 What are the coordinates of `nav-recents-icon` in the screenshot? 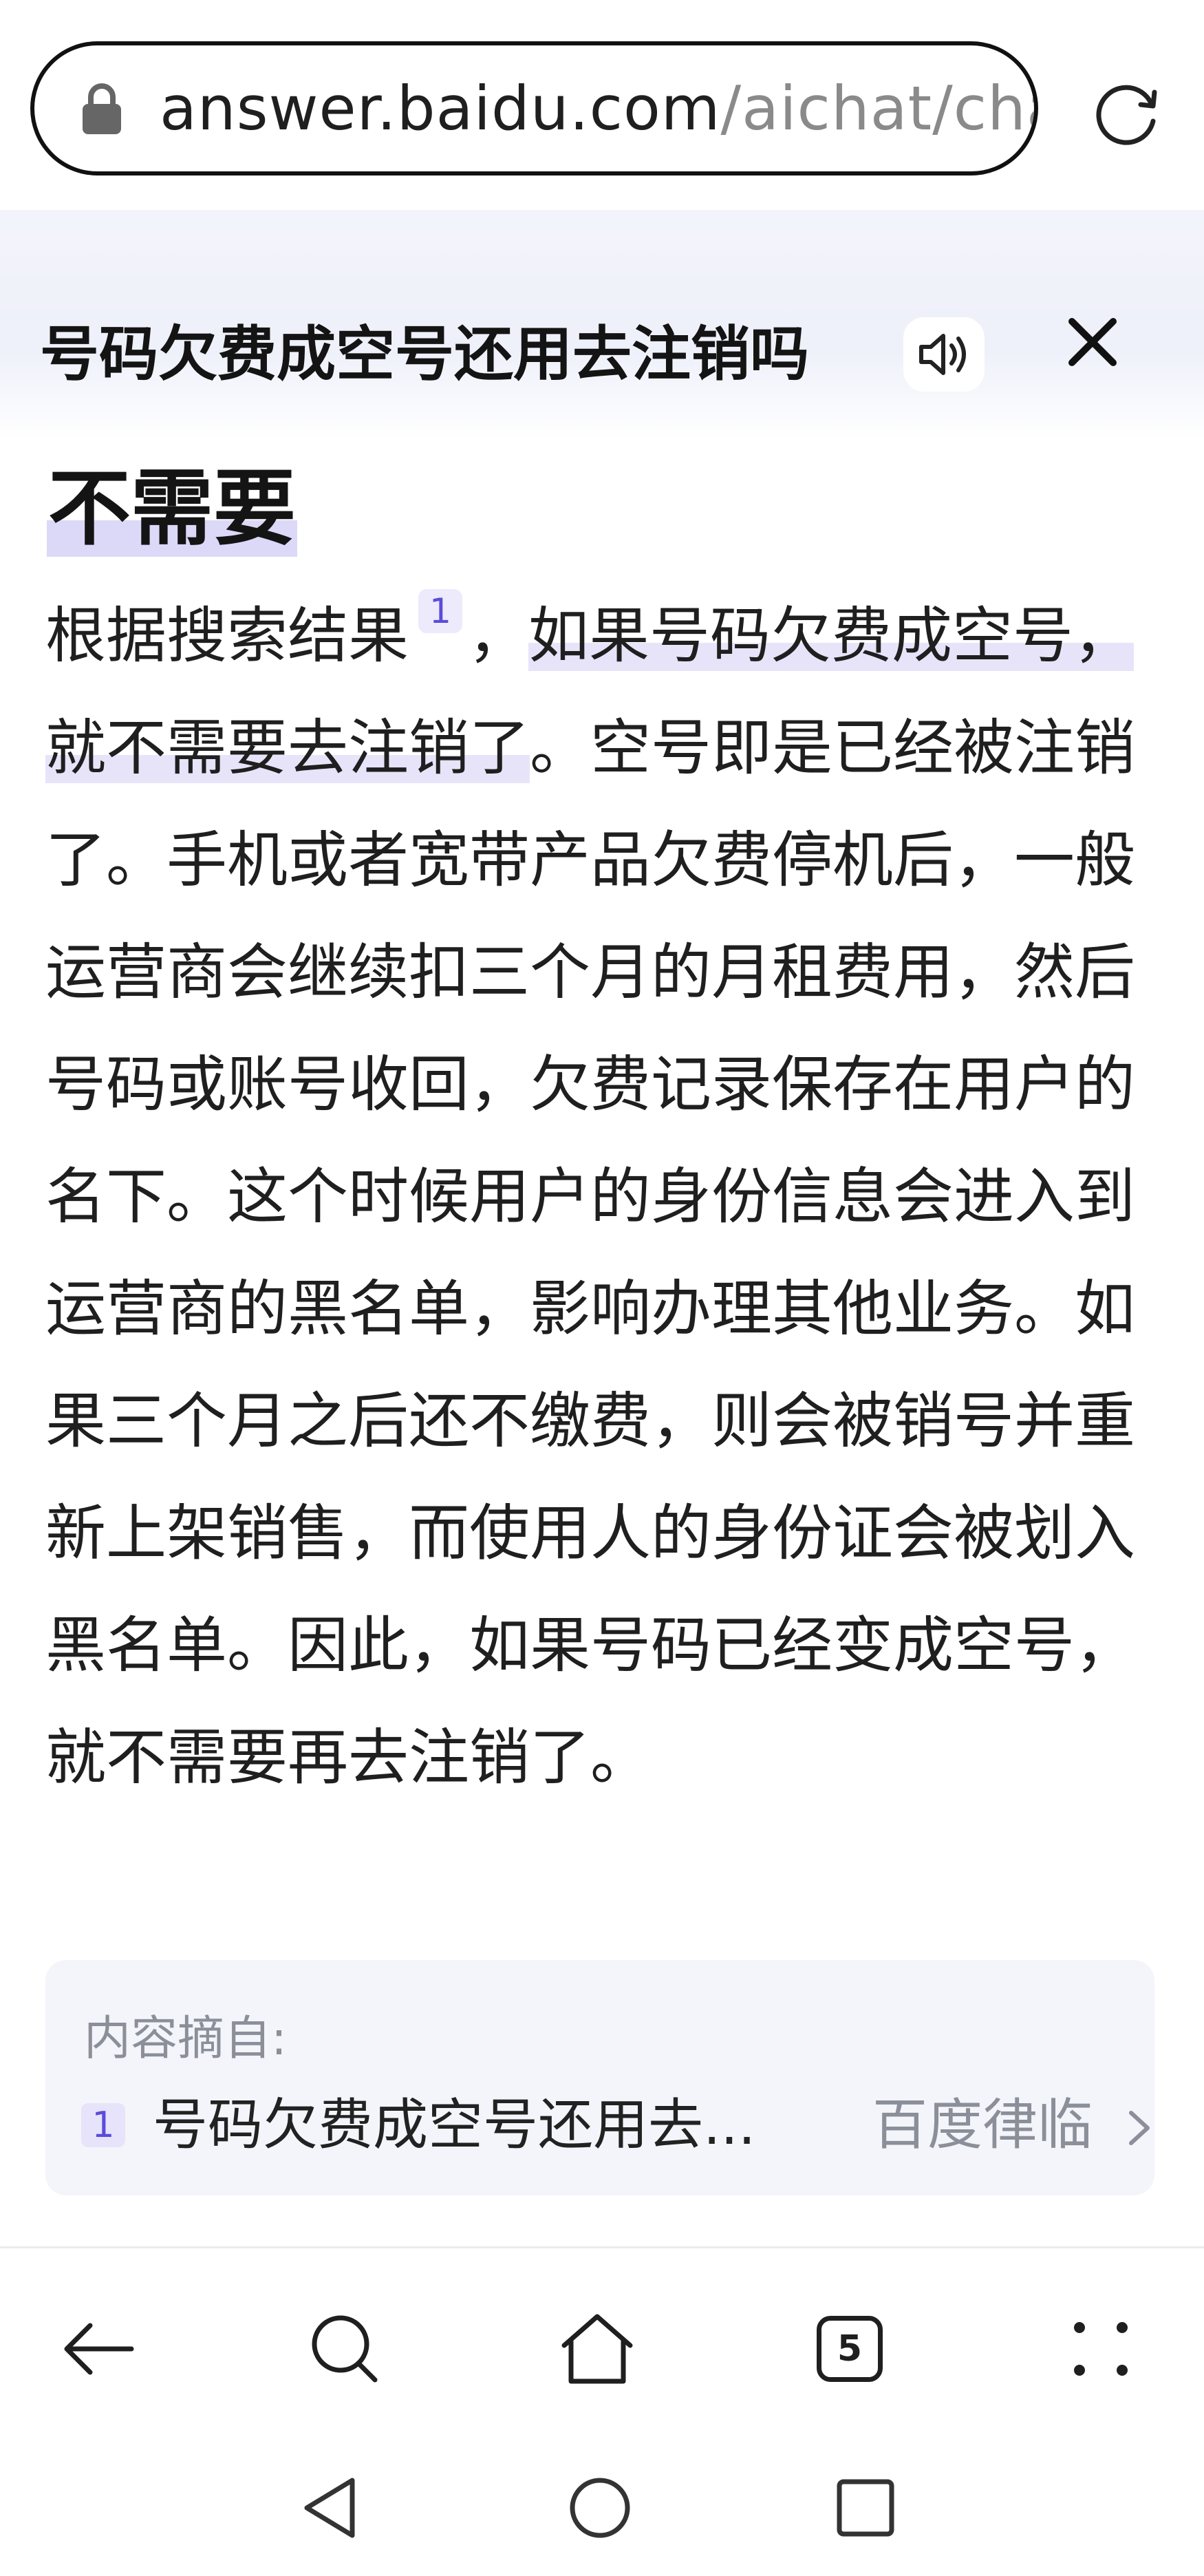 It's located at (865, 2507).